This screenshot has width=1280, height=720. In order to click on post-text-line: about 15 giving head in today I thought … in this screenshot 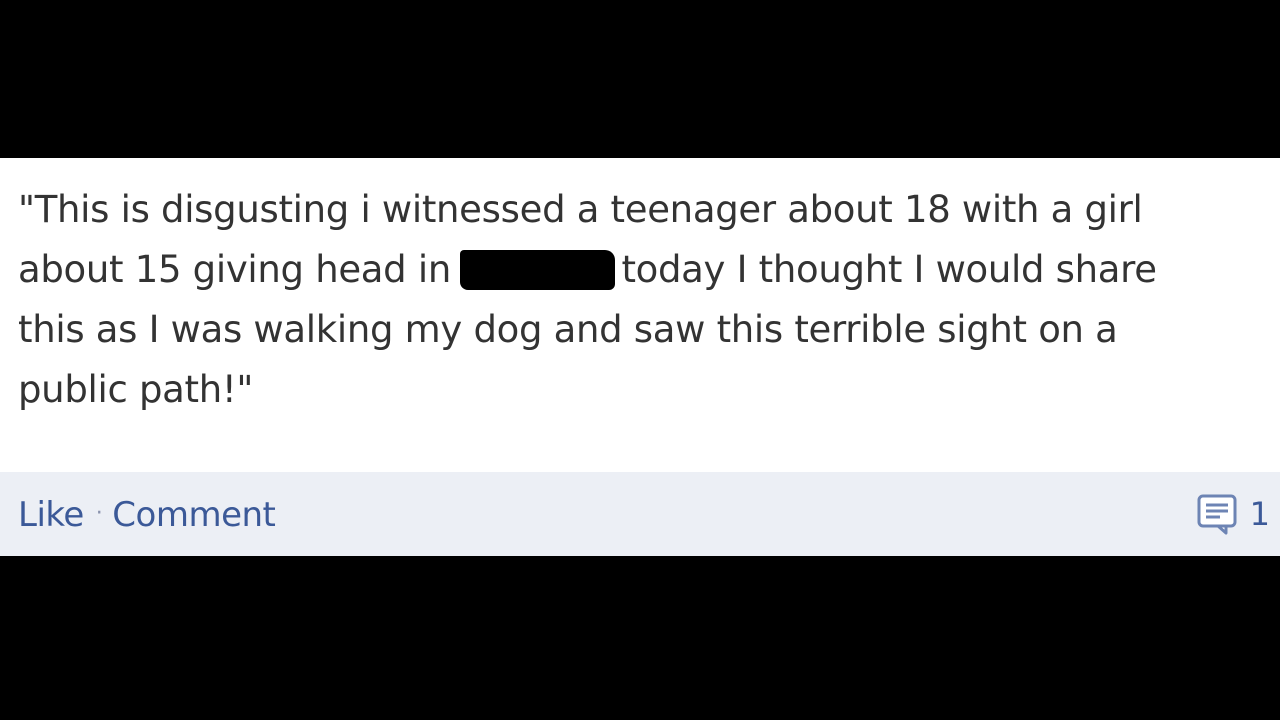, I will do `click(638, 270)`.